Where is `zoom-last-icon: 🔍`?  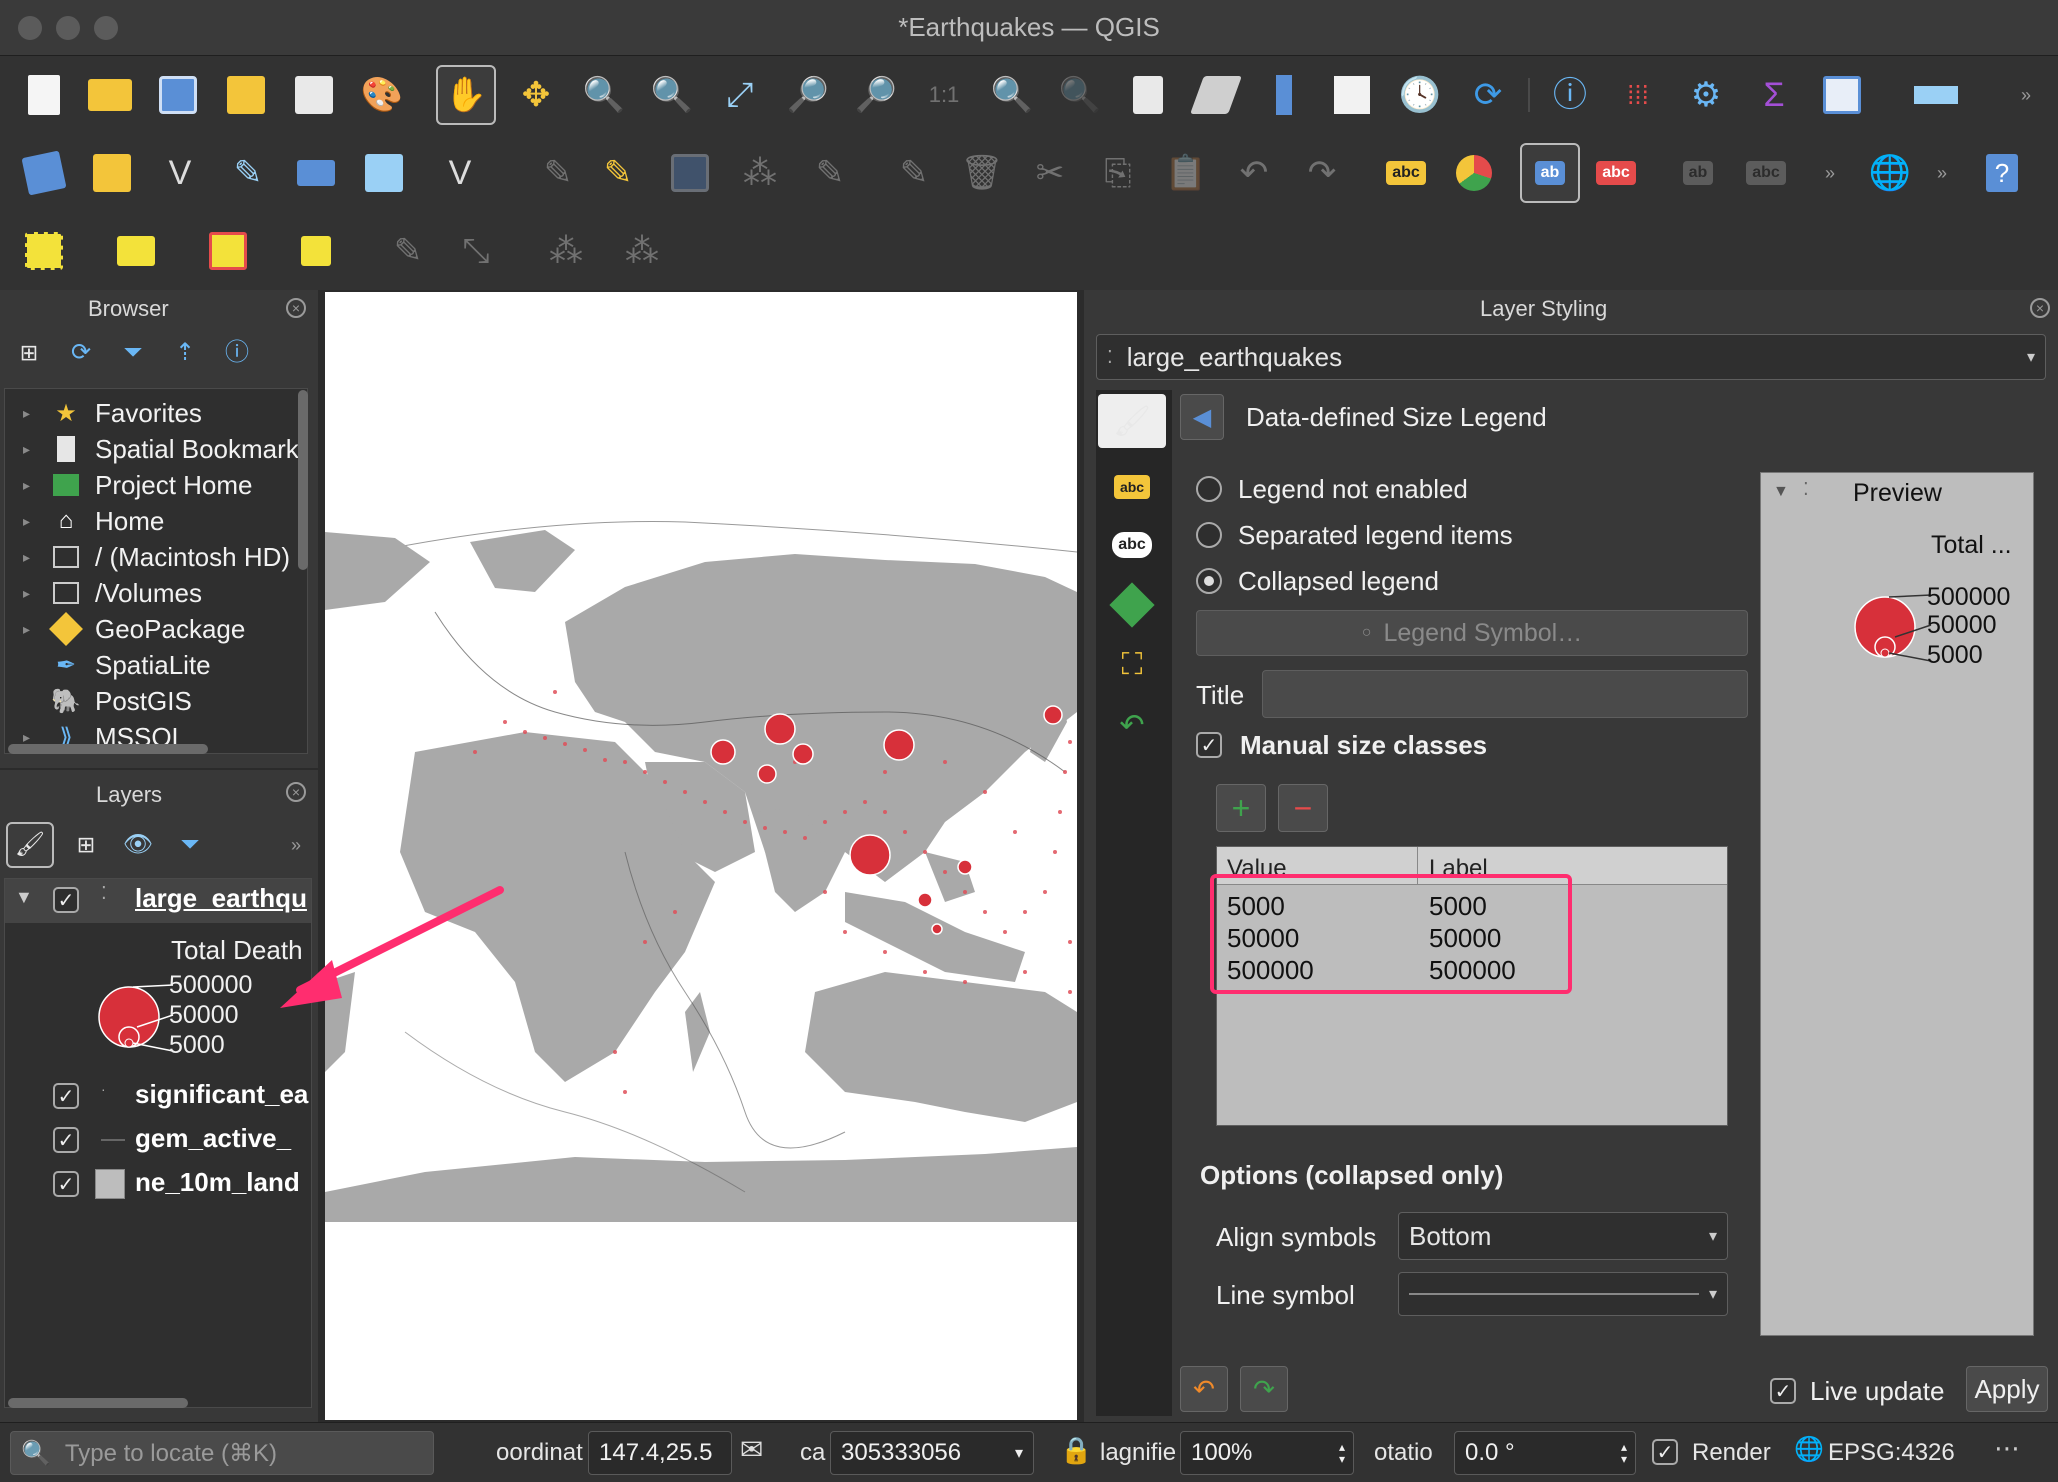 zoom-last-icon: 🔍 is located at coordinates (1012, 95).